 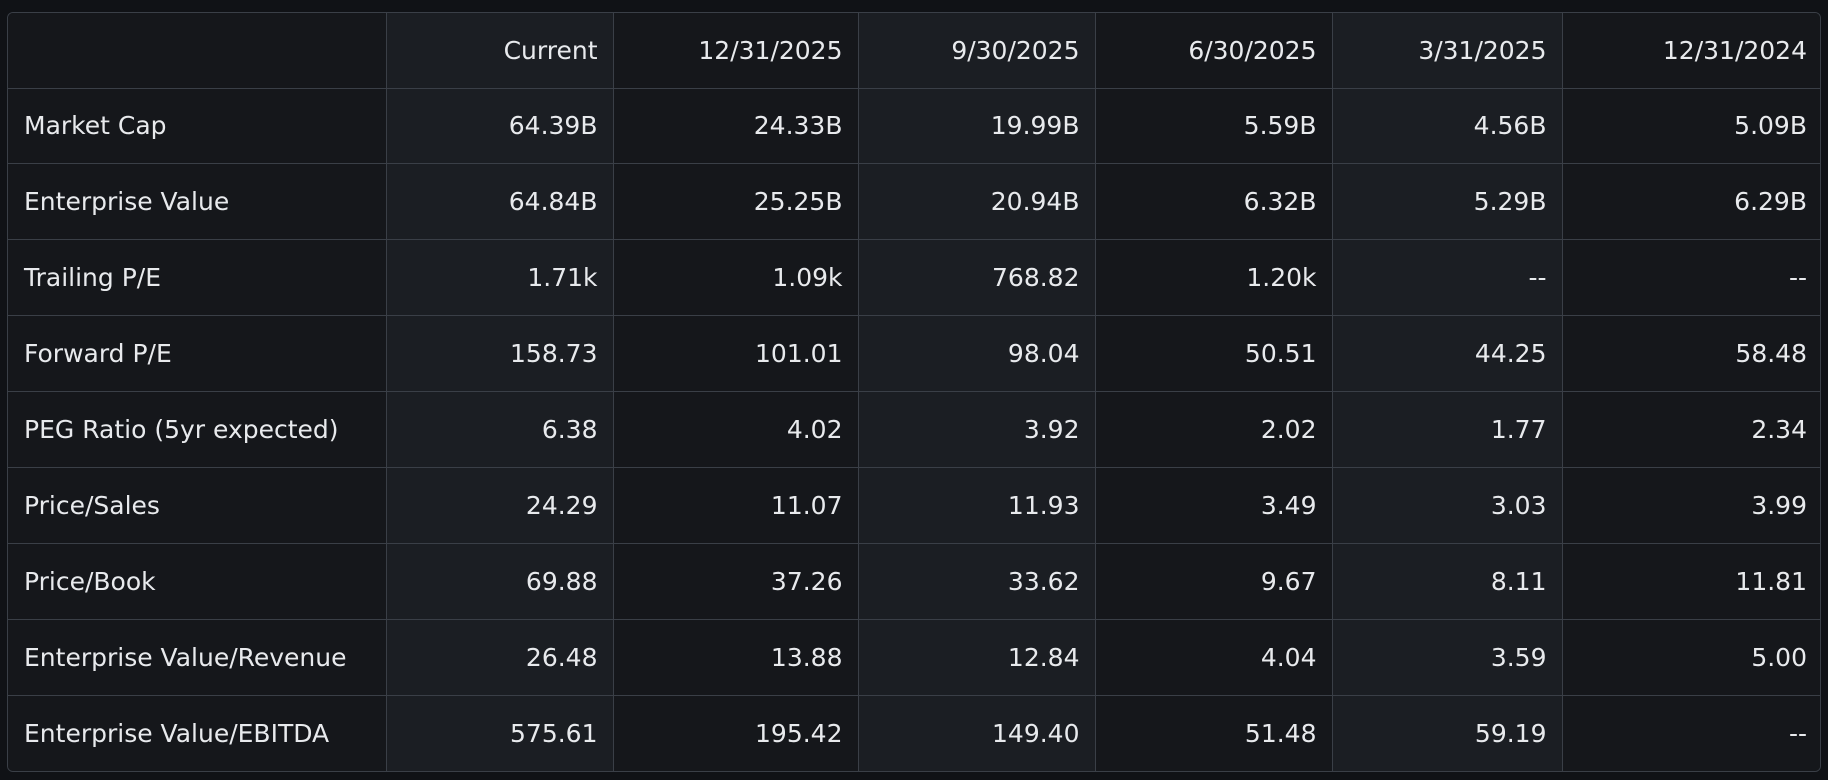 What do you see at coordinates (1447, 581) in the screenshot?
I see `table-cell: 8.11` at bounding box center [1447, 581].